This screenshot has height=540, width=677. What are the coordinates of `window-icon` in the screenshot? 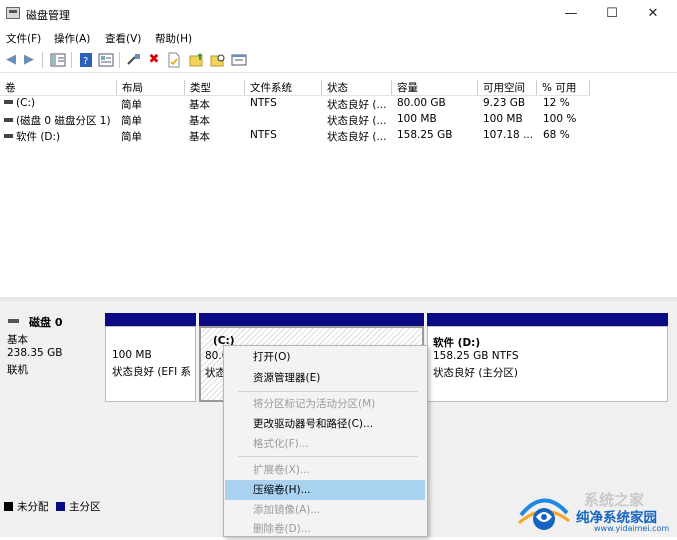 It's located at (239, 60).